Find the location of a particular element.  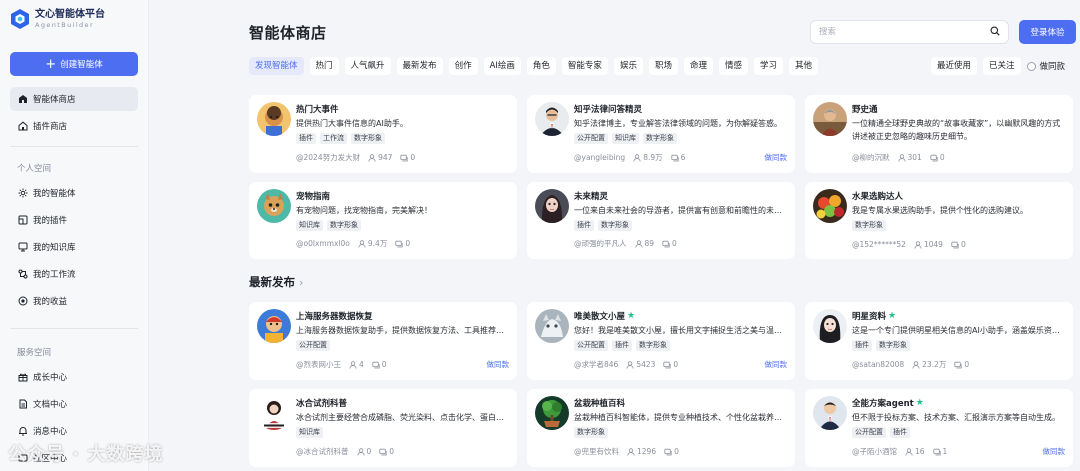

agent-meta: @o0lxmmxl0o 9.4万 0 is located at coordinates (353, 243).